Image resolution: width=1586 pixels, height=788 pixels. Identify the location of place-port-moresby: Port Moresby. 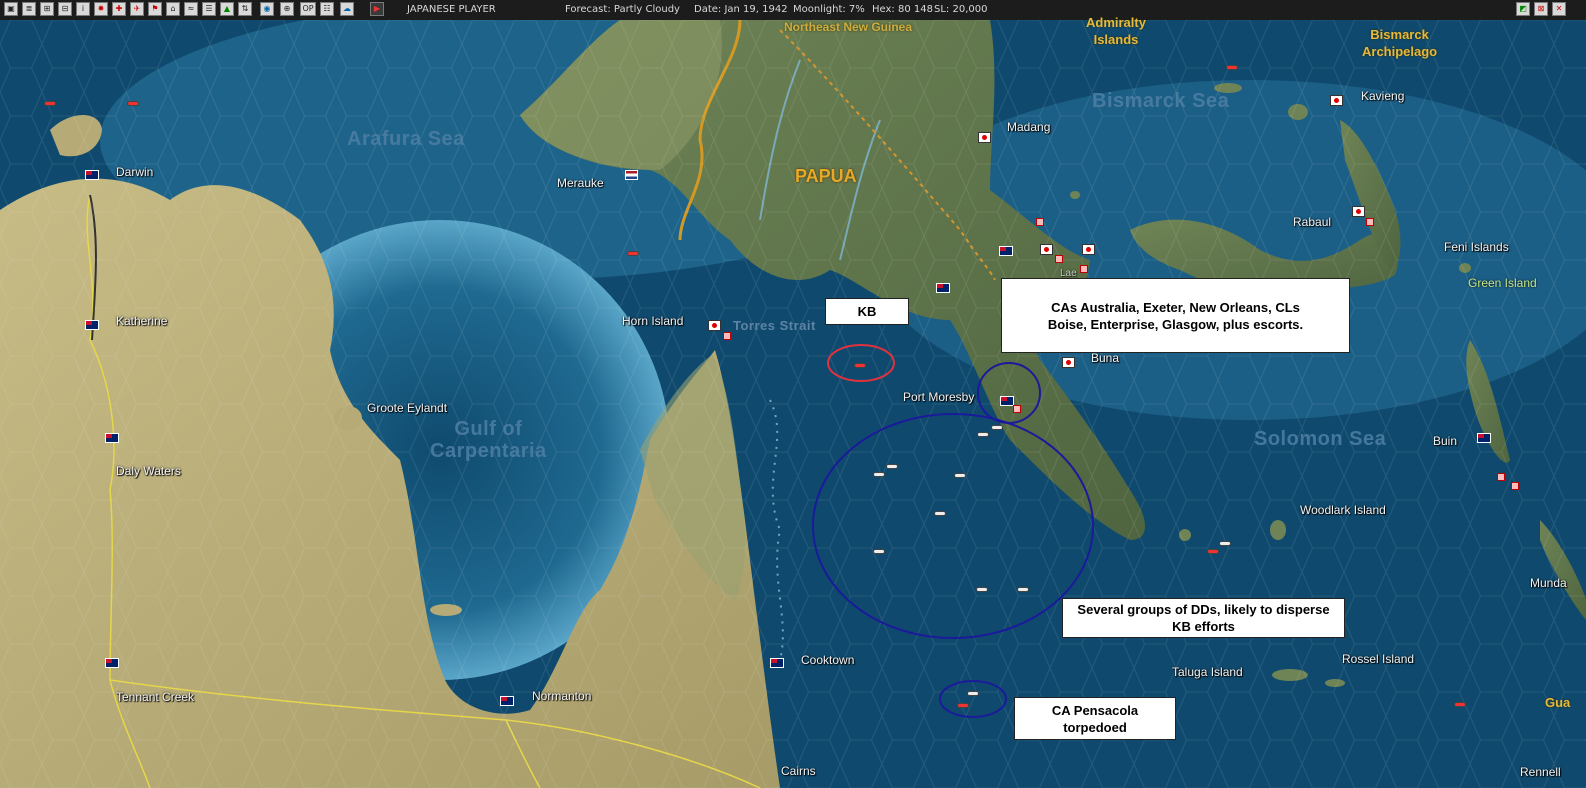
(938, 397).